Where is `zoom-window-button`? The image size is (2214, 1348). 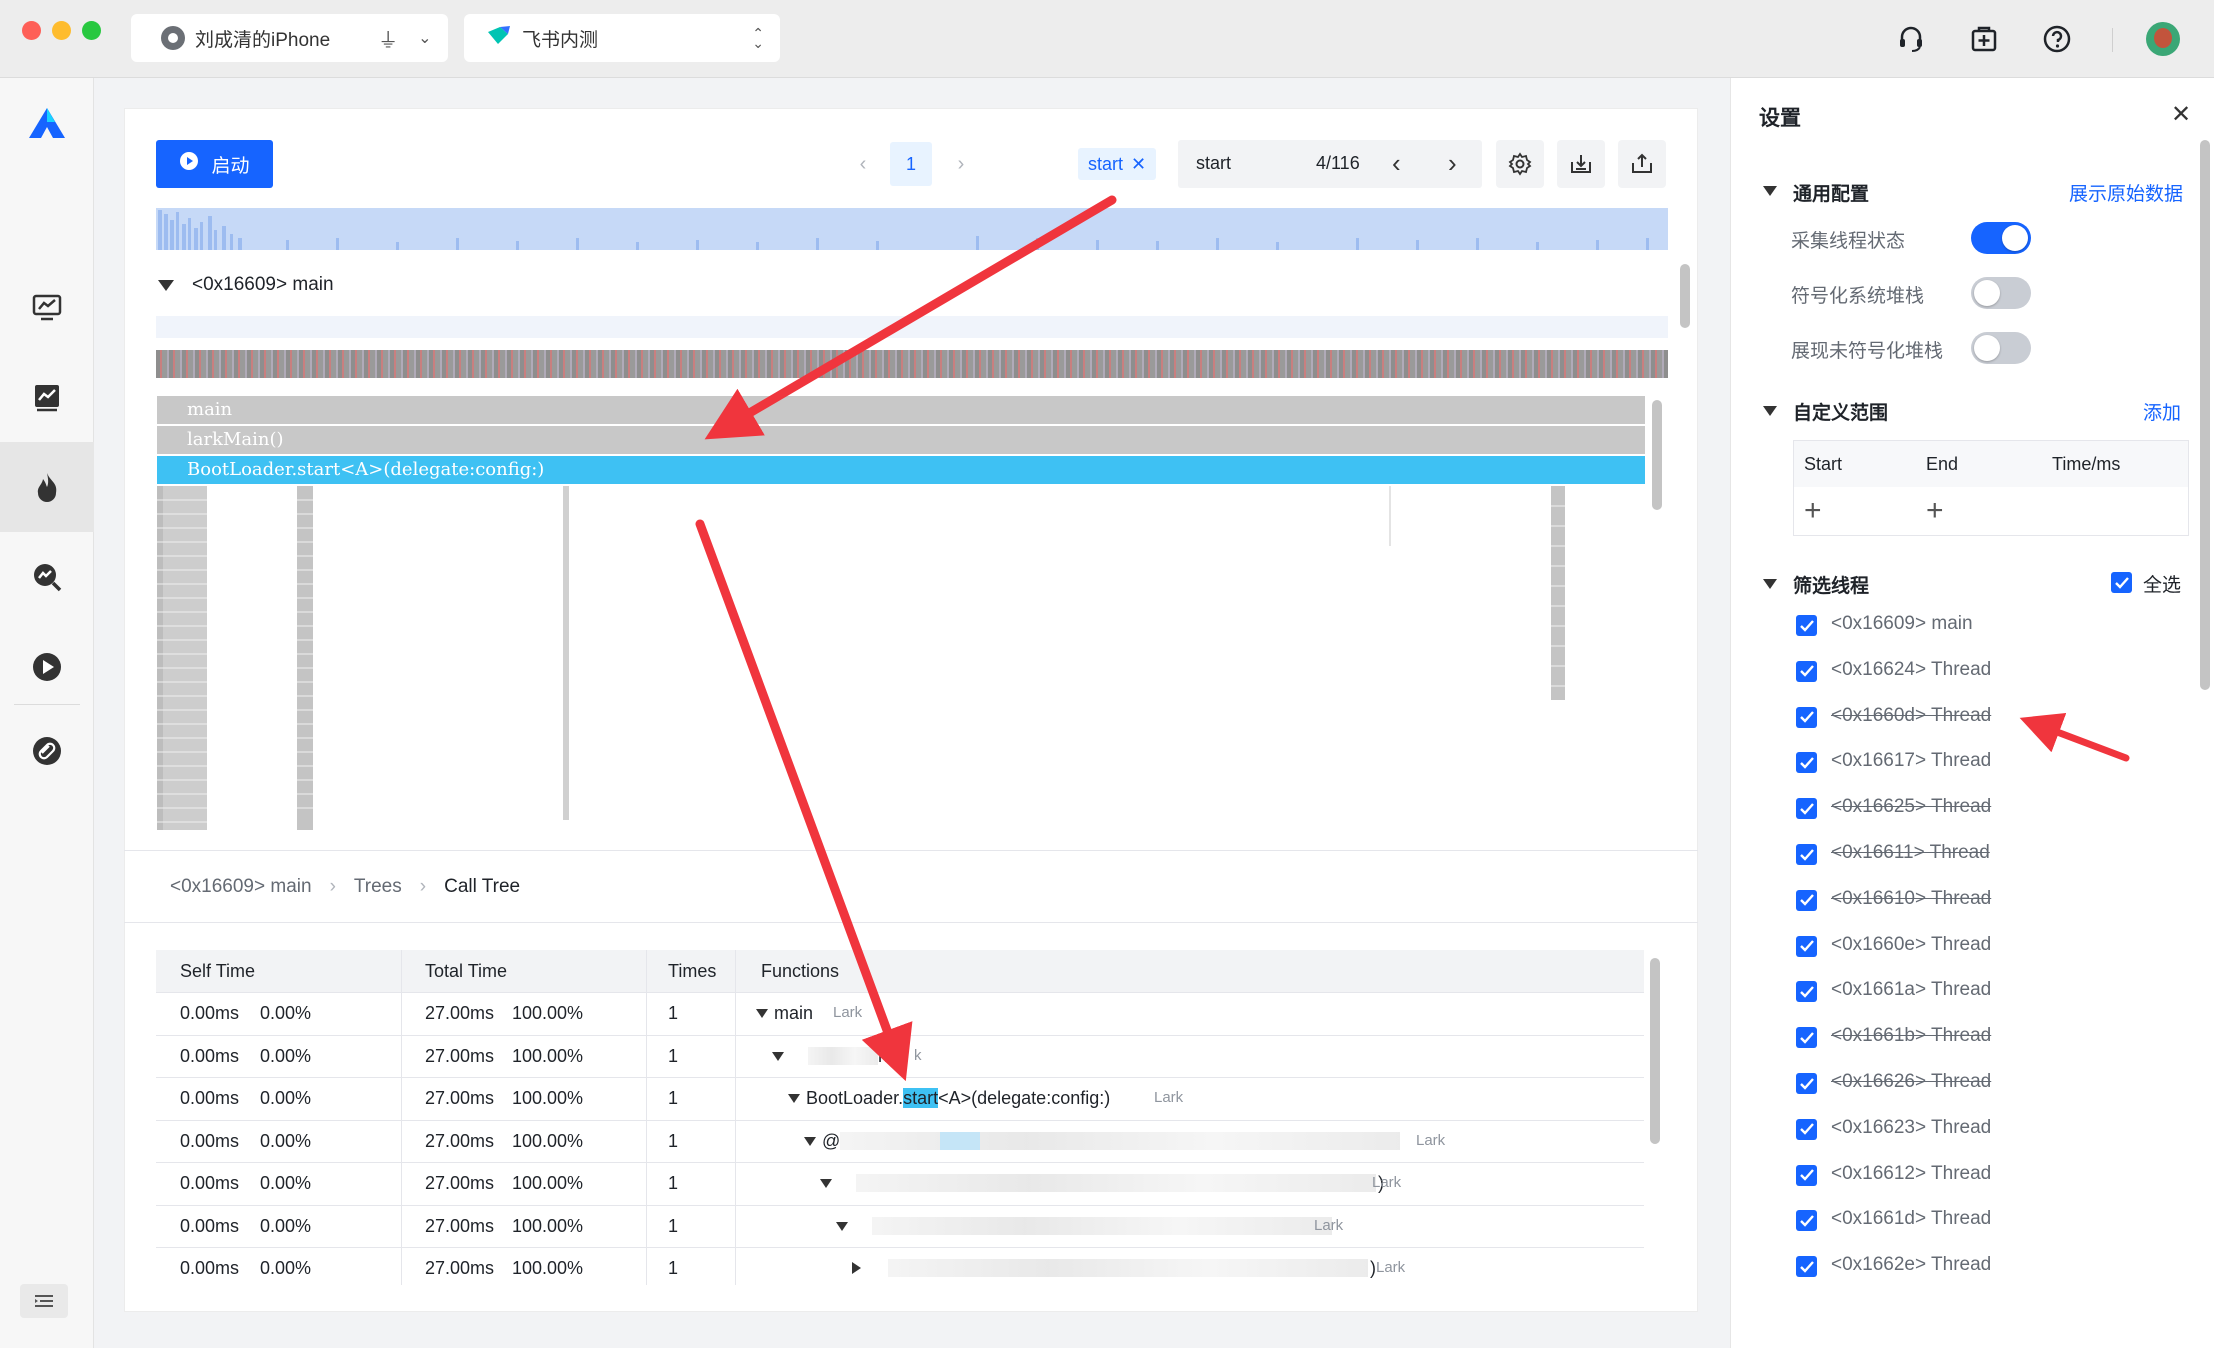
zoom-window-button is located at coordinates (91, 30).